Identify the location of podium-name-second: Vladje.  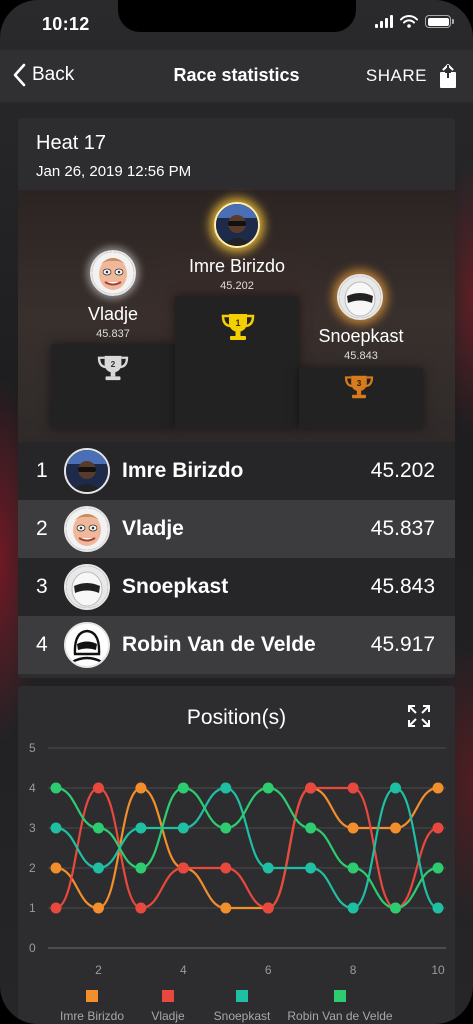
(113, 314).